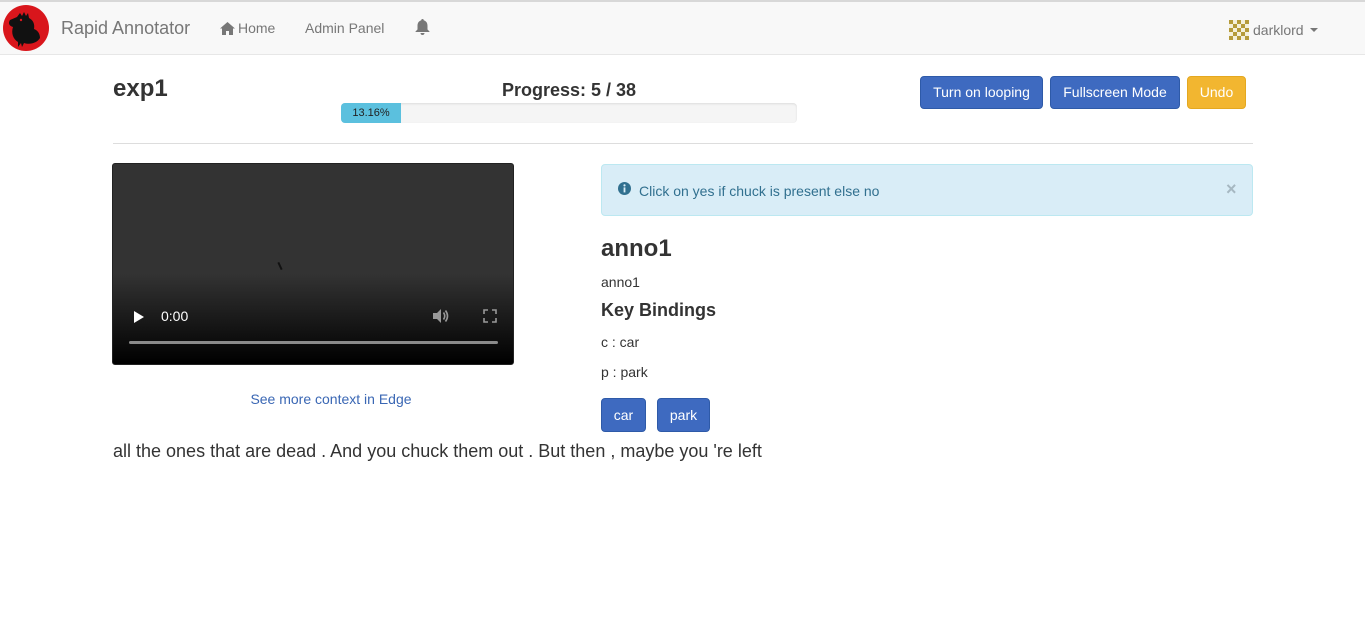 The image size is (1365, 641). What do you see at coordinates (257, 28) in the screenshot?
I see `nav-home-label: Home` at bounding box center [257, 28].